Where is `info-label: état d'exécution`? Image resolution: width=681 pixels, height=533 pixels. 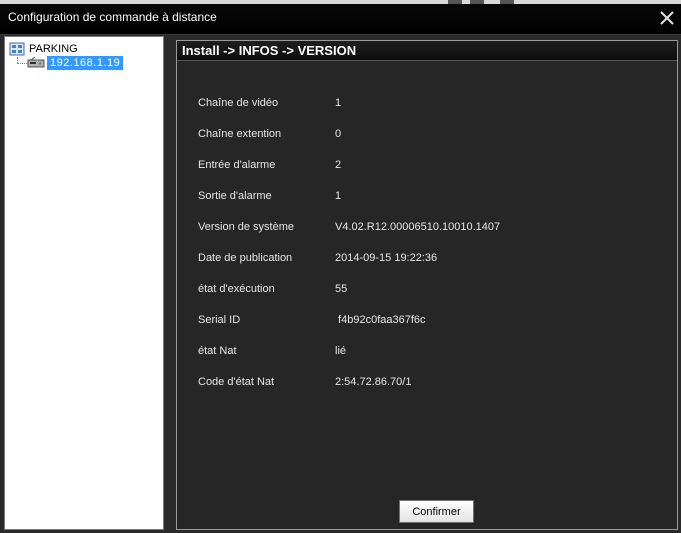 info-label: état d'exécution is located at coordinates (236, 289).